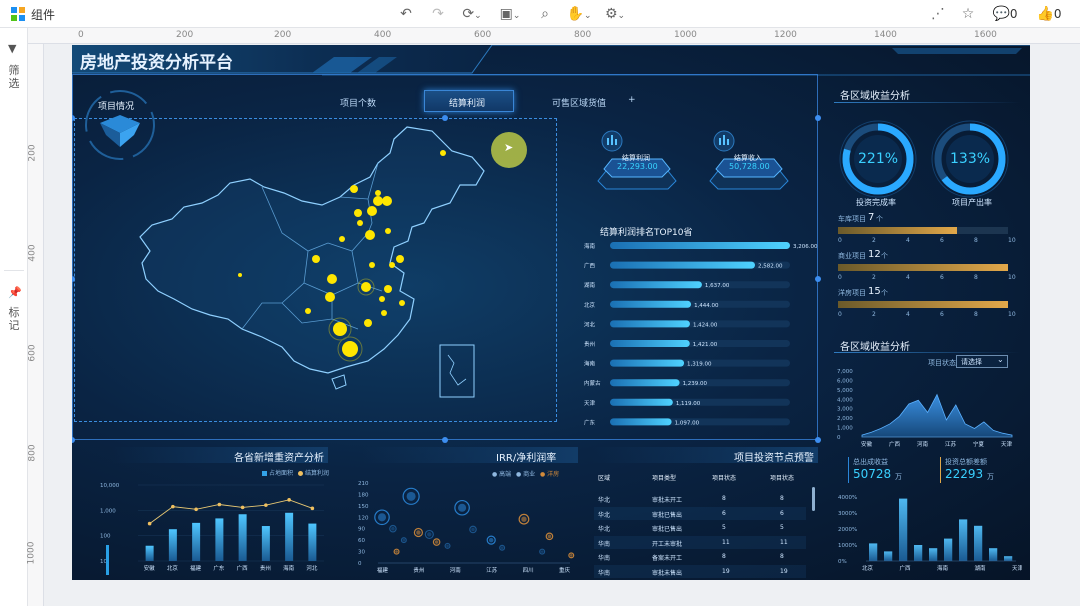  I want to click on irr-x-tick-label: 四川, so click(528, 570).